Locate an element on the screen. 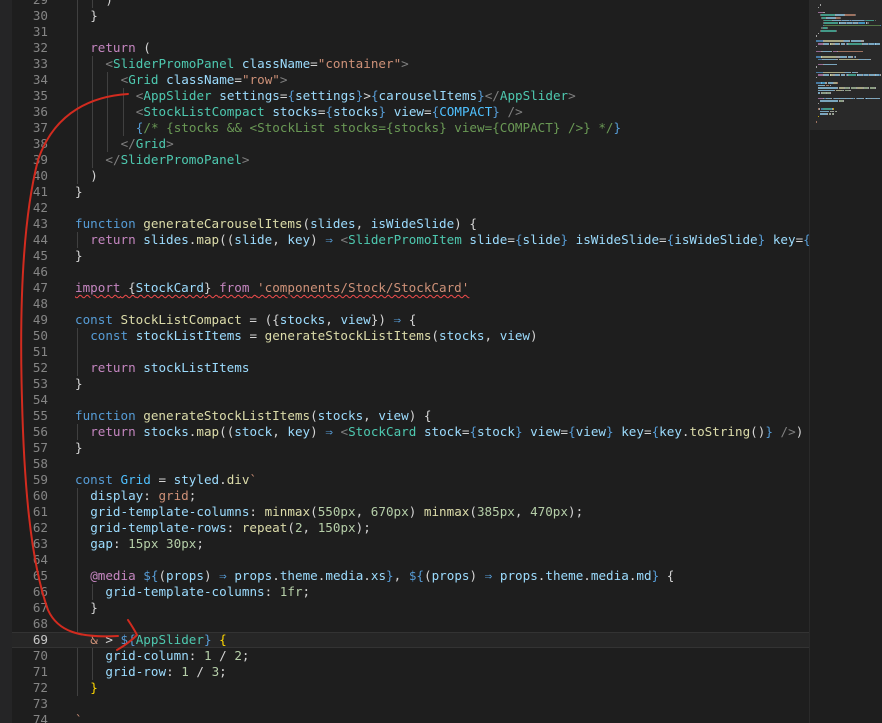 The height and width of the screenshot is (723, 882). minimap is located at coordinates (845, 361).